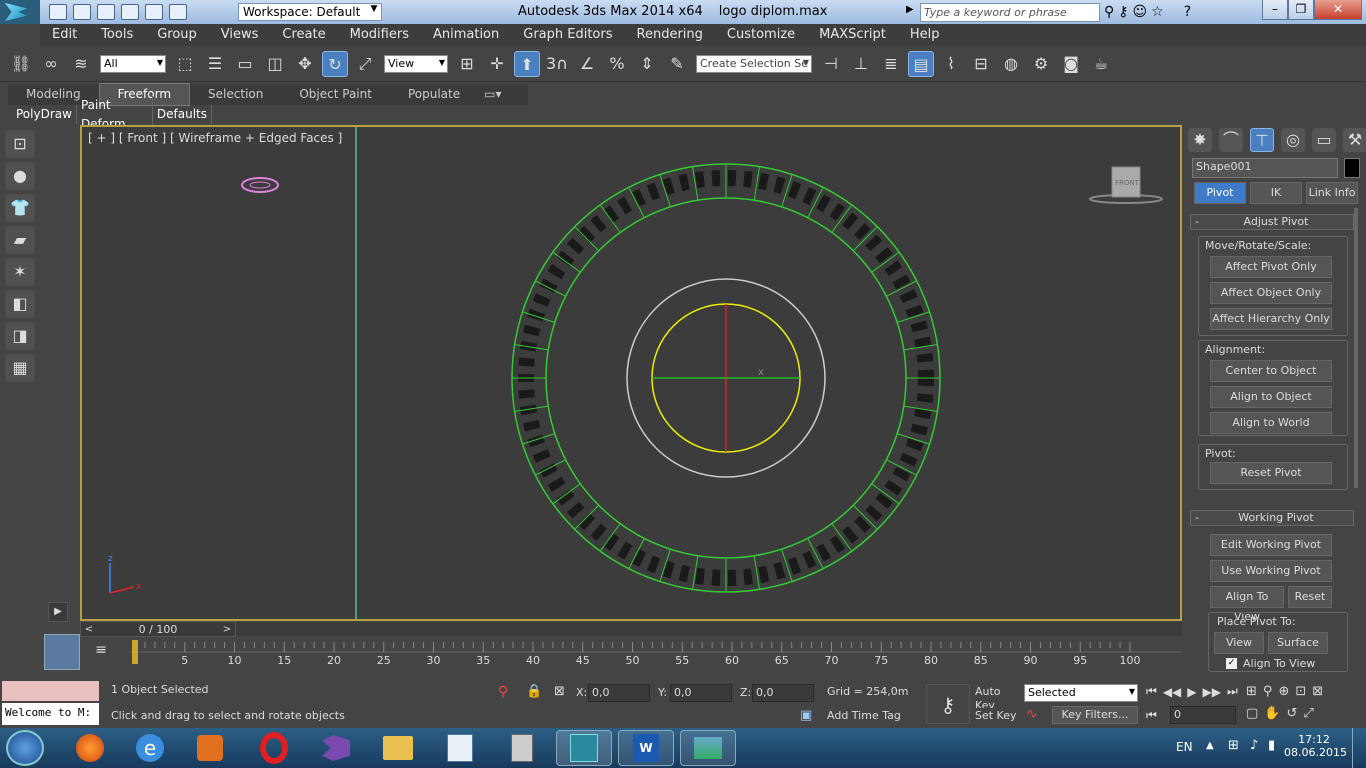 This screenshot has width=1366, height=768. I want to click on expand-arrow-icon: ▶, so click(58, 612).